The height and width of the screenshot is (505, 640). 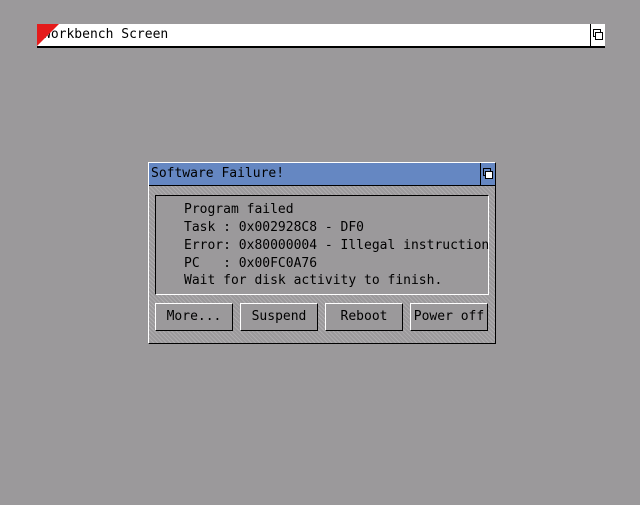 I want to click on message-line-status: Program failed, so click(x=239, y=209).